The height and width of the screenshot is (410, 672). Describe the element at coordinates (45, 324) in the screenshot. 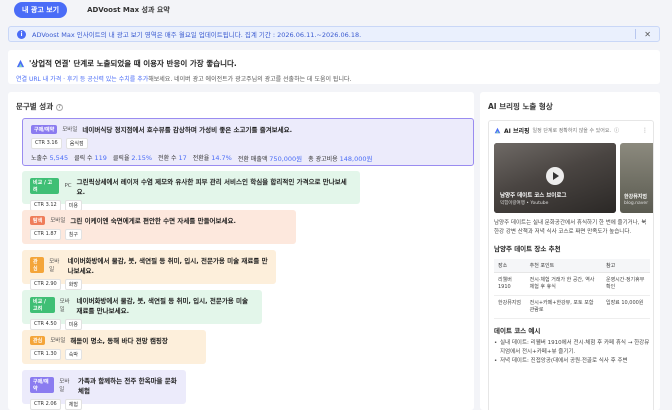

I see `ctr-chip: CTR 4.50` at that location.